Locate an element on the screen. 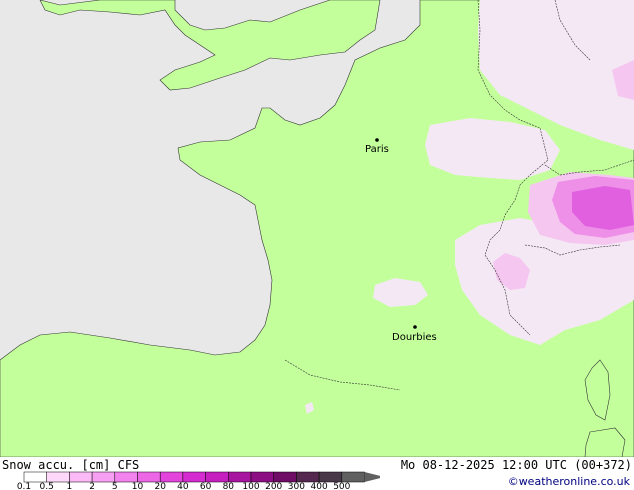  legend-tick-label: 0.1 is located at coordinates (24, 486).